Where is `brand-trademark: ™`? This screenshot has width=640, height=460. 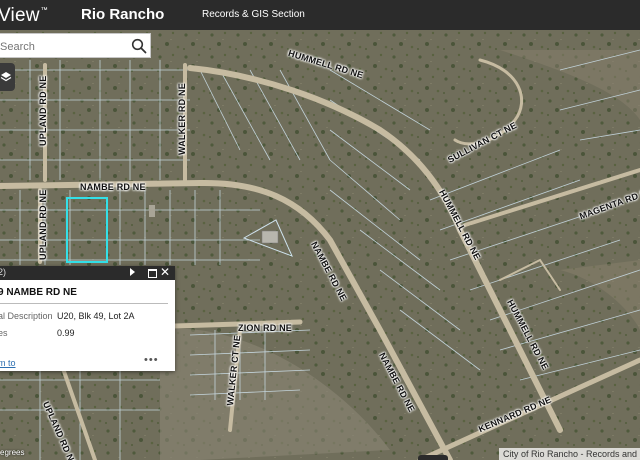
brand-trademark: ™ is located at coordinates (44, 10).